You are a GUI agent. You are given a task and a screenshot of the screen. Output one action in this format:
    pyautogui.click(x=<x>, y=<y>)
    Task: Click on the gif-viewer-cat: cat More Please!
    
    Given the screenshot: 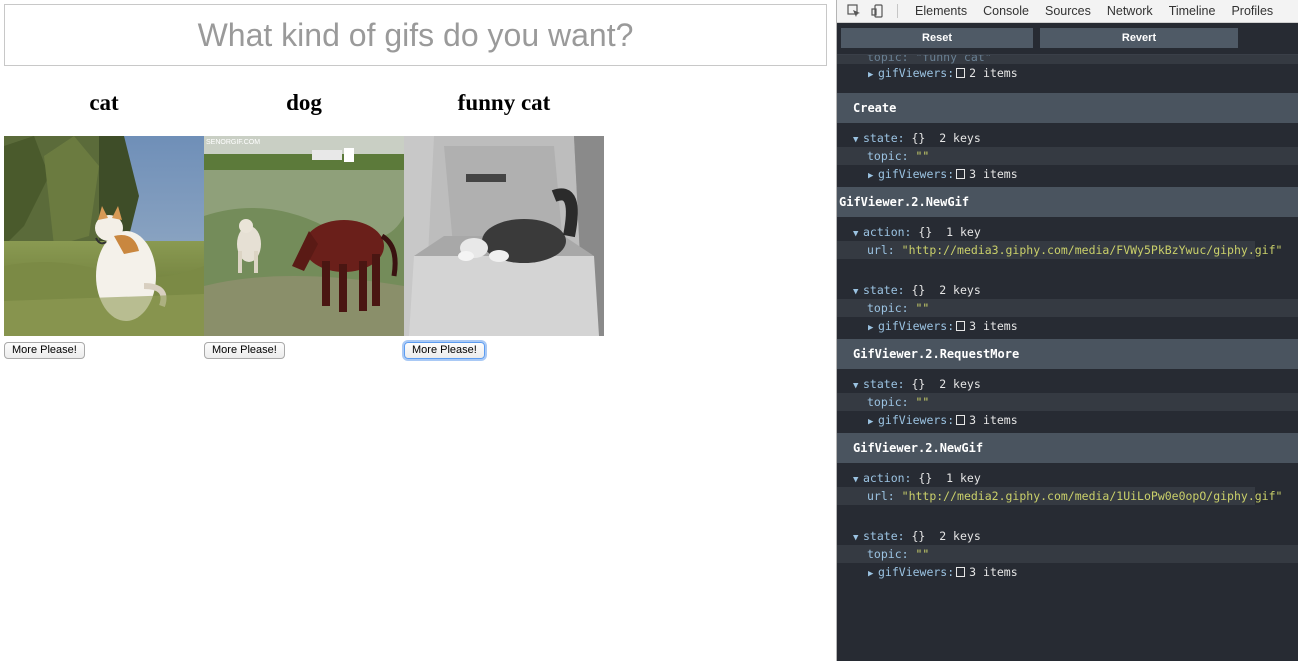 What is the action you would take?
    pyautogui.click(x=104, y=222)
    